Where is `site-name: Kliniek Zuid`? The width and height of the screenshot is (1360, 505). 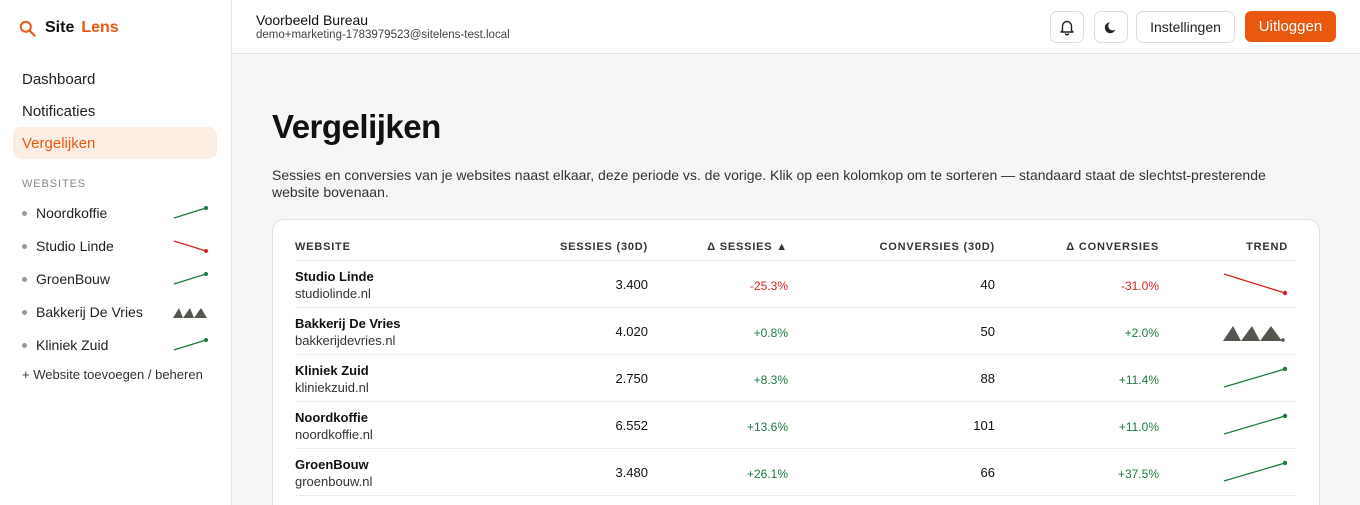
site-name: Kliniek Zuid is located at coordinates (72, 345).